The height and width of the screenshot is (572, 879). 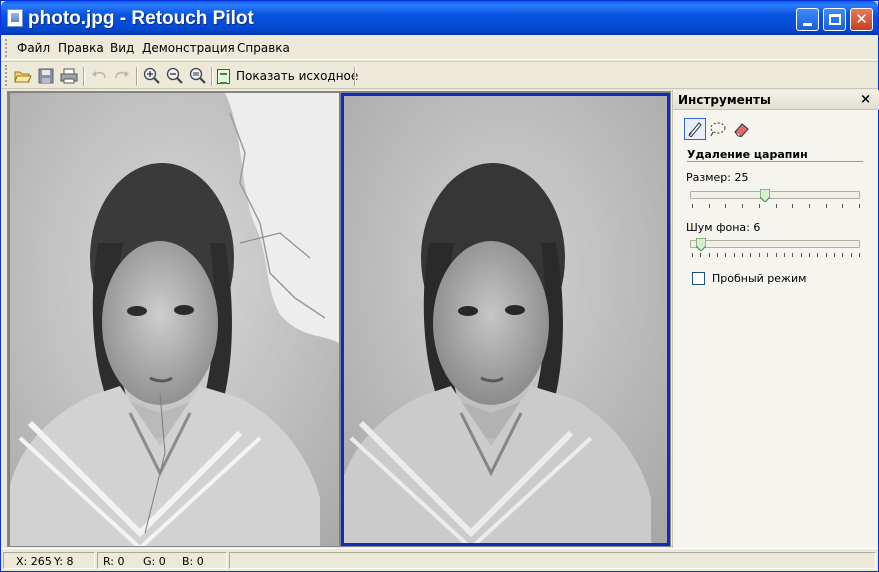 I want to click on maximize-icon, so click(x=834, y=19).